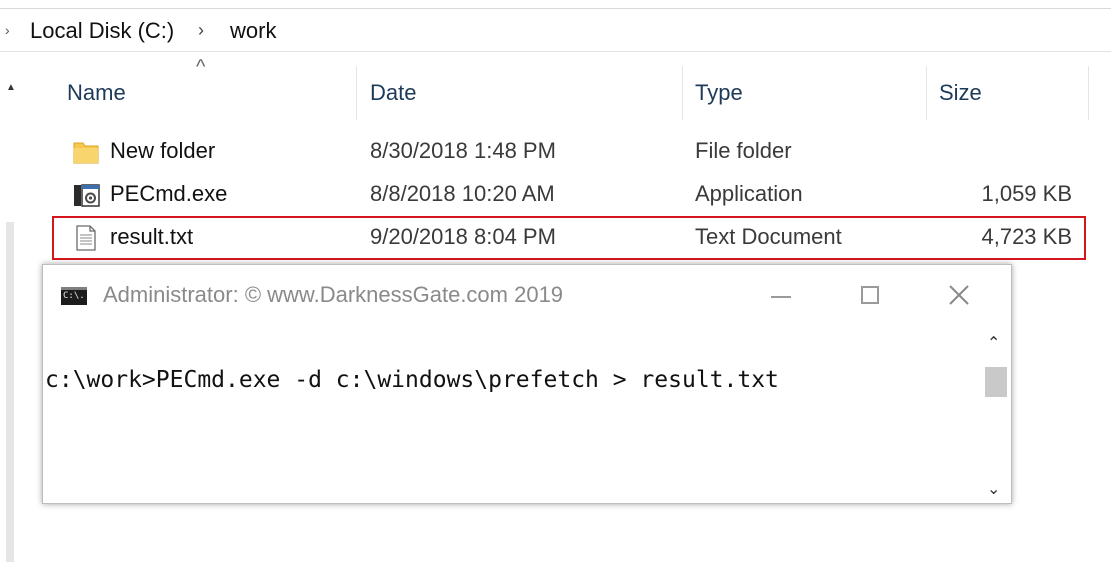  Describe the element at coordinates (87, 195) in the screenshot. I see `application-icon` at that location.